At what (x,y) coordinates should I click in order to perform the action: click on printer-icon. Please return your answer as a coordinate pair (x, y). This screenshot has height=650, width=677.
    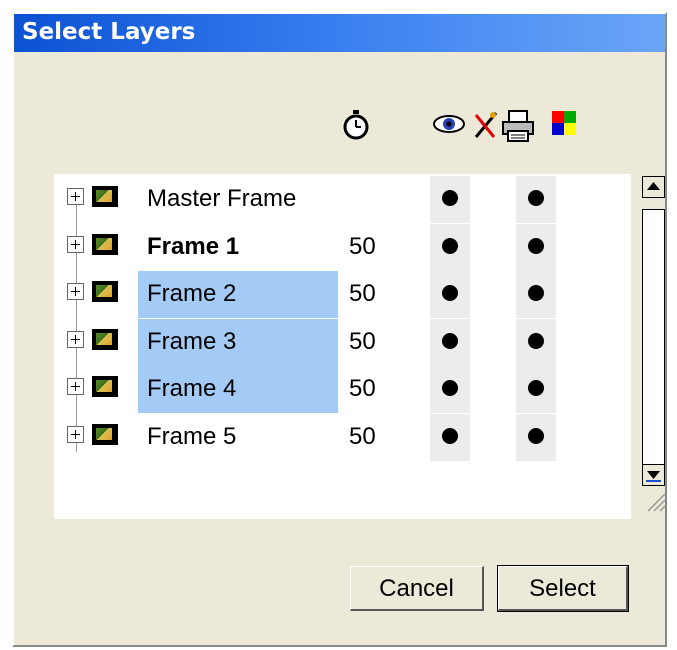
    Looking at the image, I should click on (518, 126).